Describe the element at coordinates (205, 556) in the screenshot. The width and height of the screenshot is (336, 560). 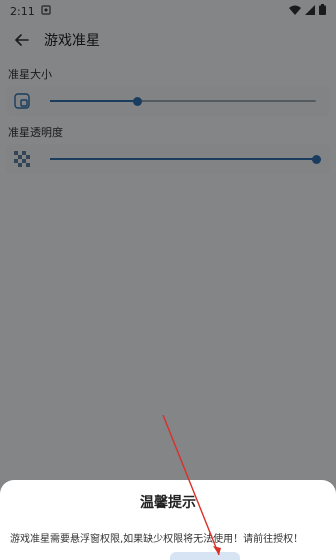
I see `authorize-button` at that location.